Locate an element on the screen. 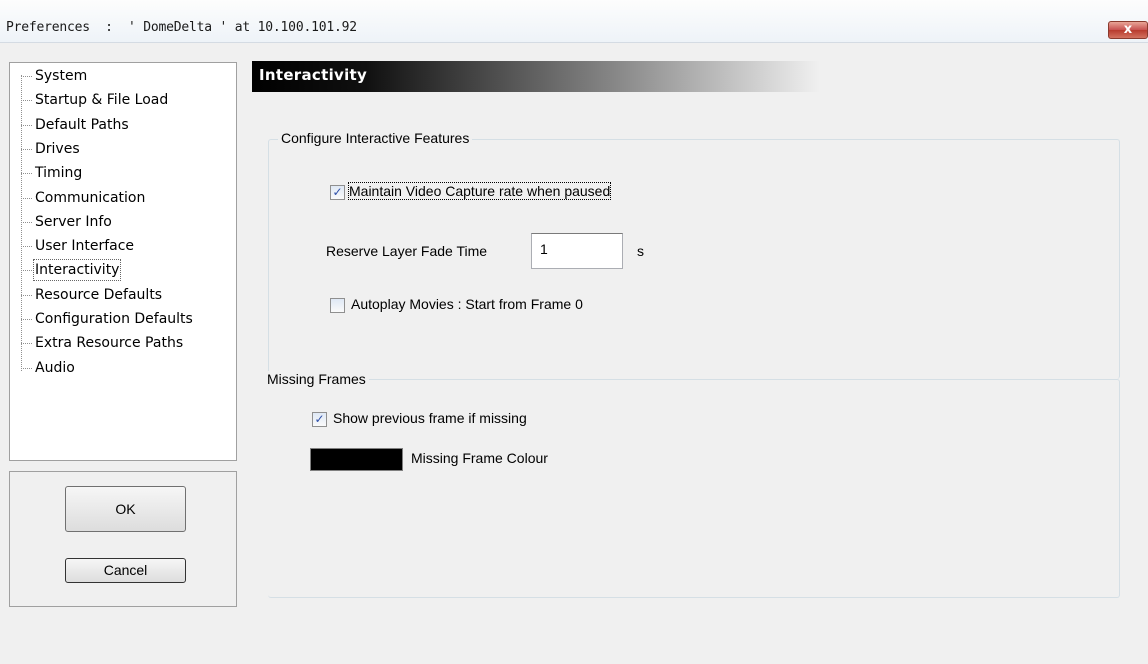 This screenshot has height=664, width=1148. ok-button: OK is located at coordinates (125, 509).